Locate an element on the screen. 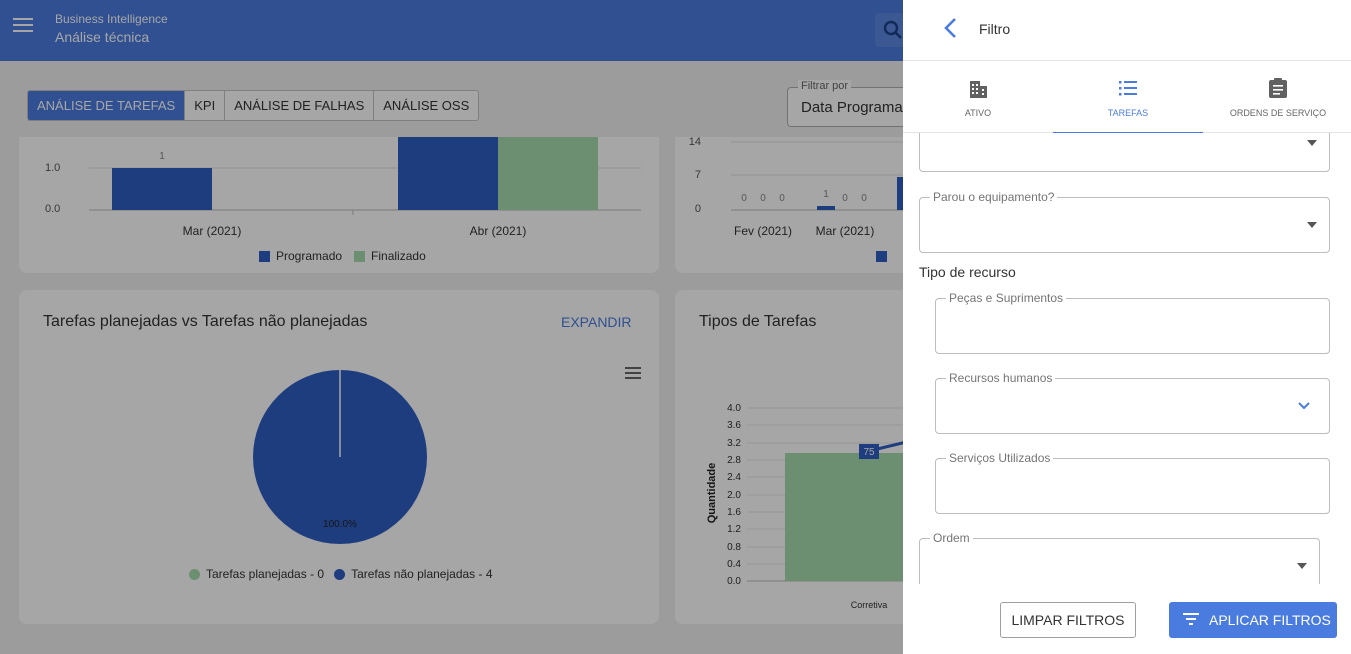 This screenshot has width=1351, height=654. field-label: Serviços Utilizados is located at coordinates (1000, 458).